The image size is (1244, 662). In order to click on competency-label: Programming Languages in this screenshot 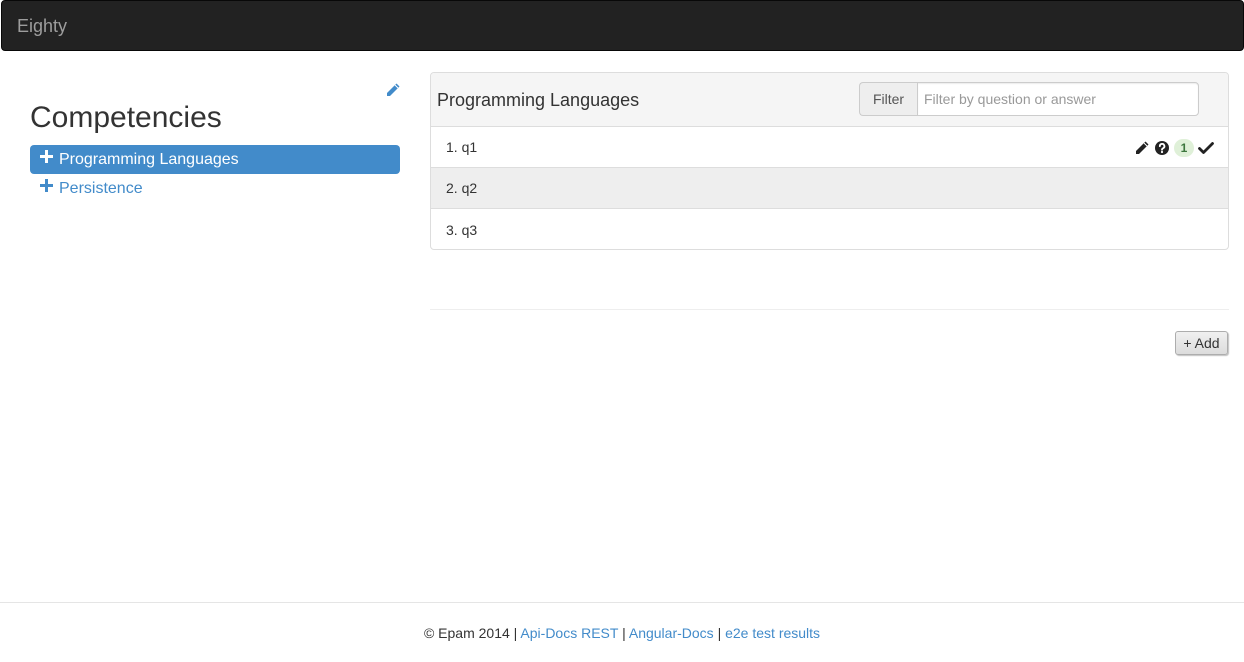, I will do `click(149, 159)`.